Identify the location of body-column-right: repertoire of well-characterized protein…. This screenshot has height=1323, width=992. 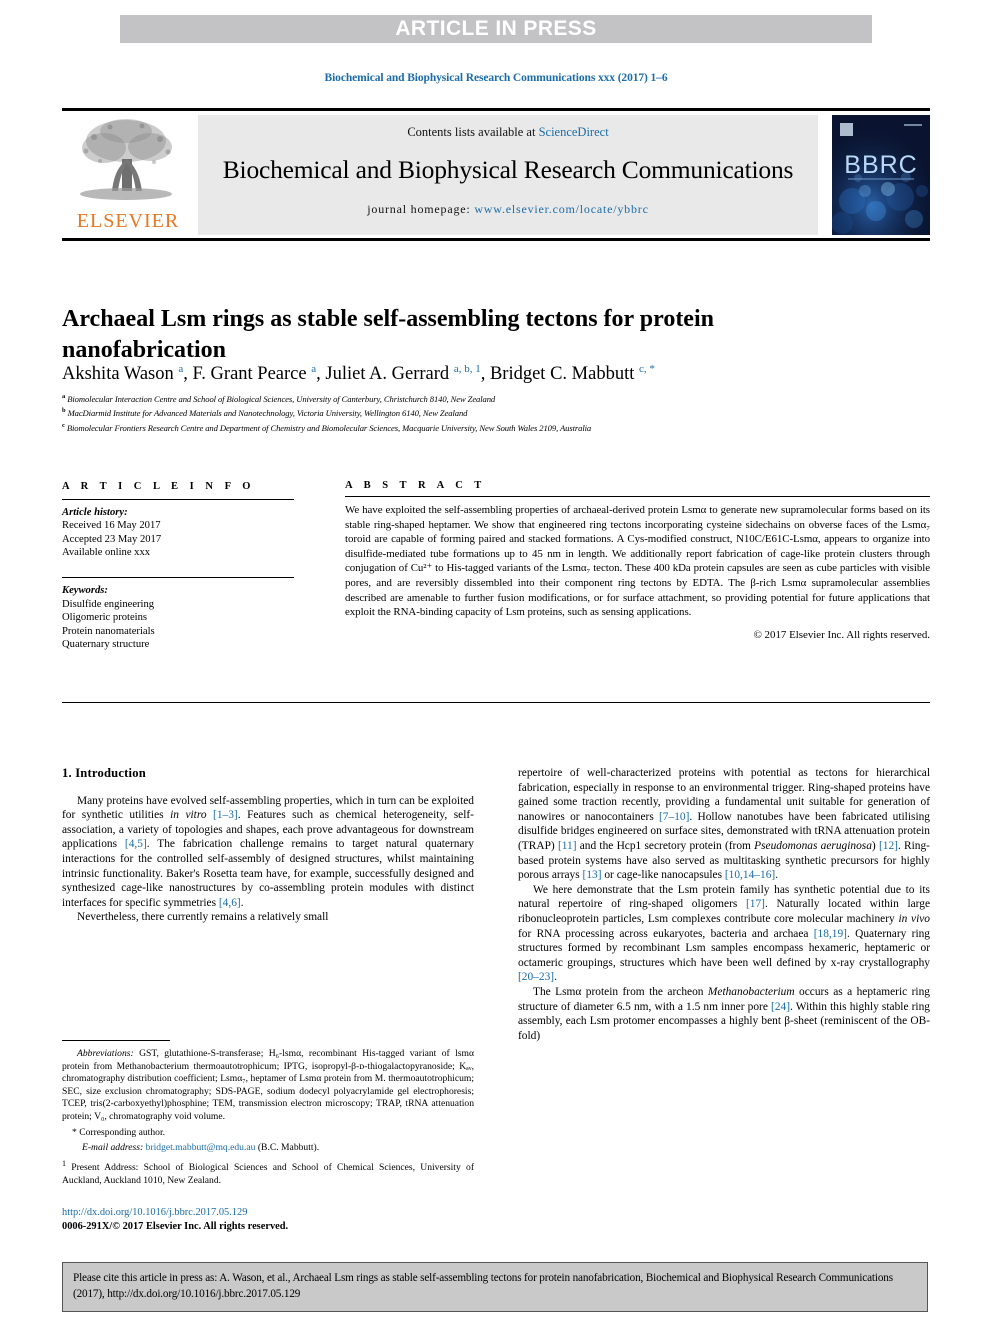
(724, 904).